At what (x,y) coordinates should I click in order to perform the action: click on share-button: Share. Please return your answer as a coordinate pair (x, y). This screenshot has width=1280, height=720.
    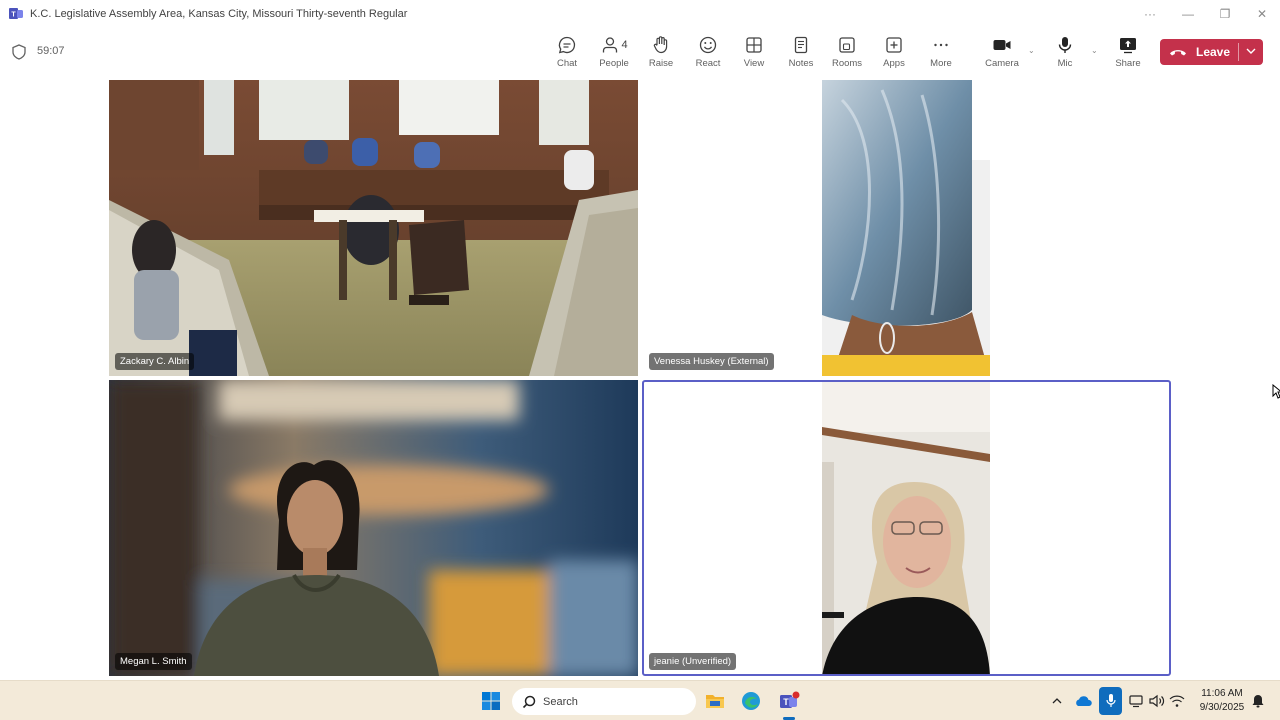
    Looking at the image, I should click on (1128, 53).